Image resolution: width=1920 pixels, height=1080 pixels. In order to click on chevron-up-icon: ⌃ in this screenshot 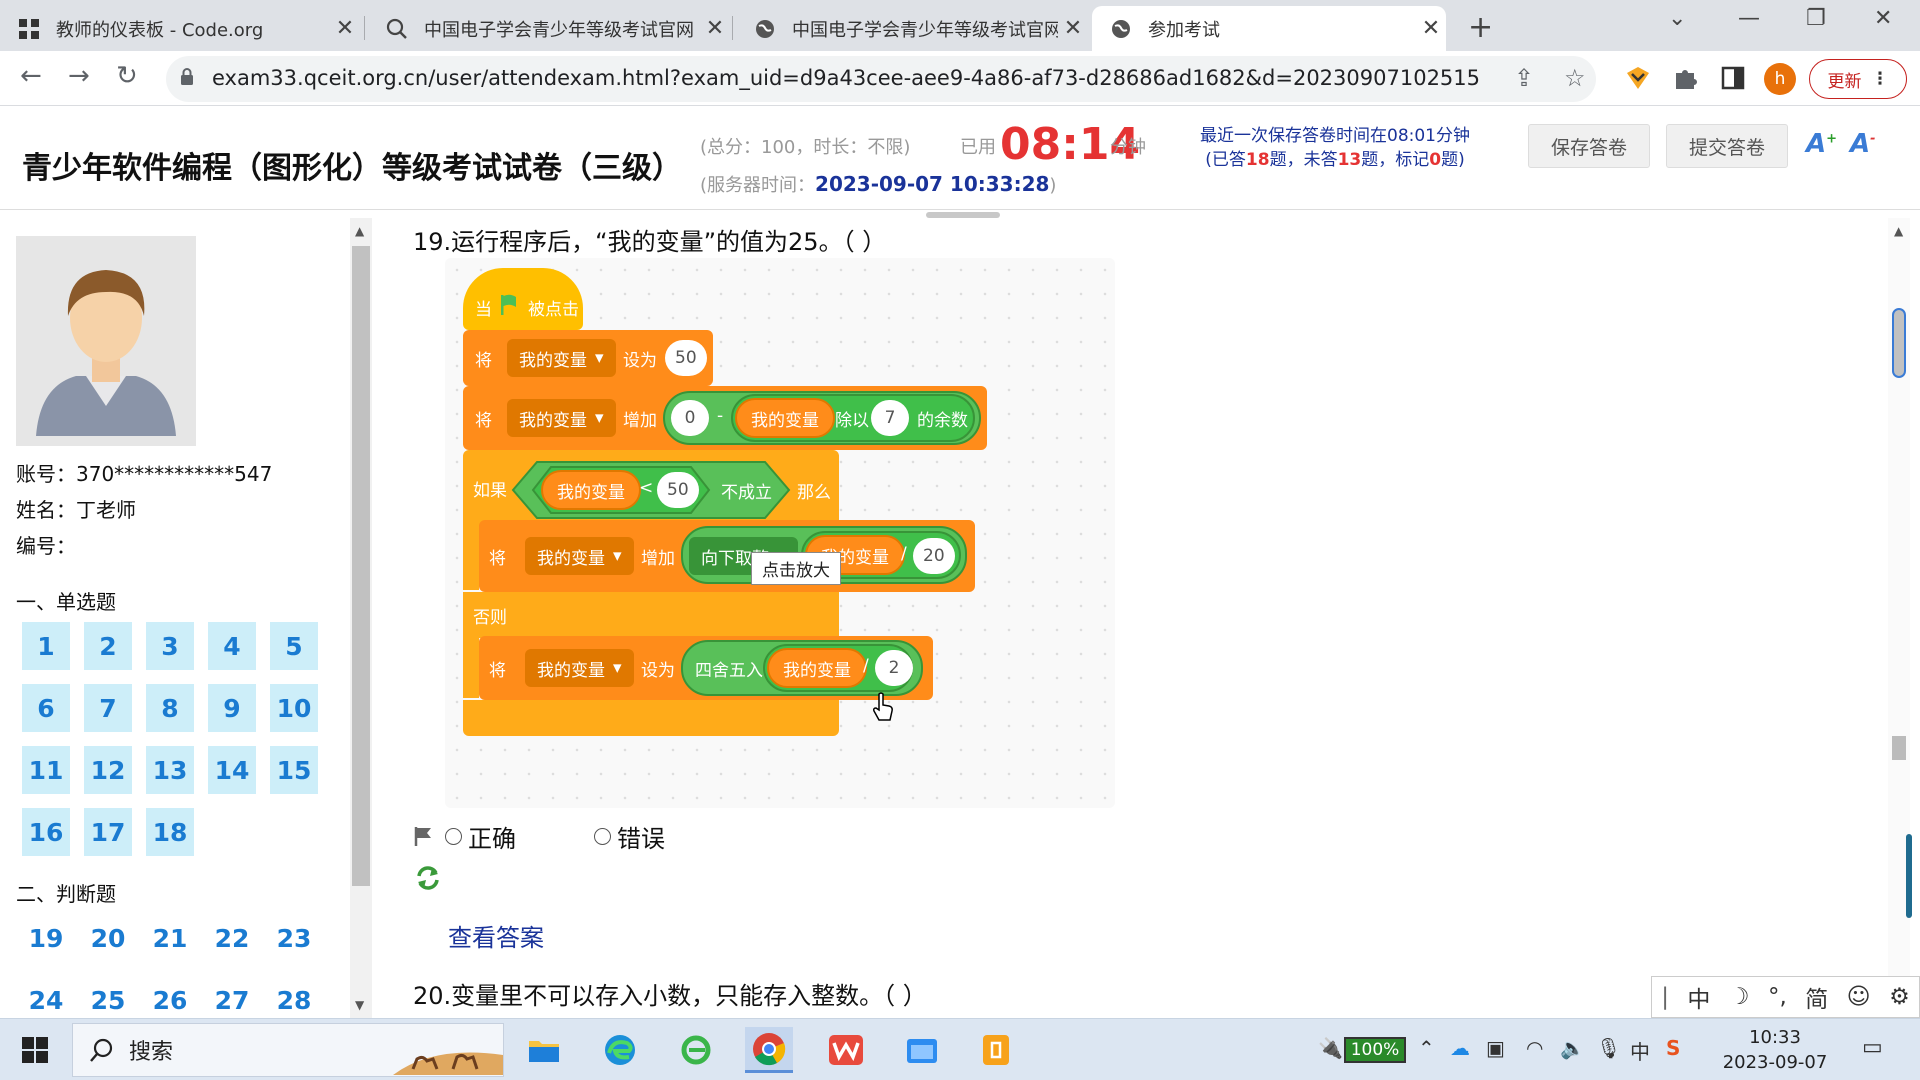, I will do `click(1426, 1048)`.